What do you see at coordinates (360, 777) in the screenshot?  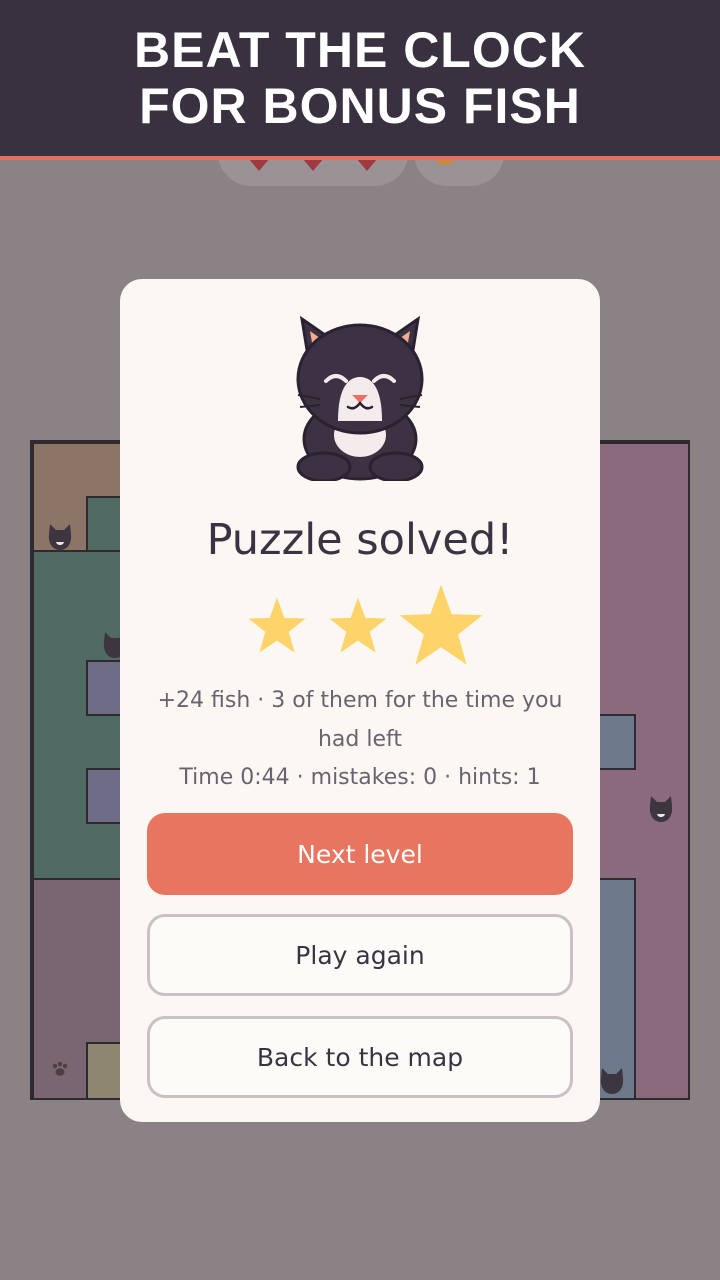 I see `stats-text: Time 0:44 · mistakes: 0 · hints: 1` at bounding box center [360, 777].